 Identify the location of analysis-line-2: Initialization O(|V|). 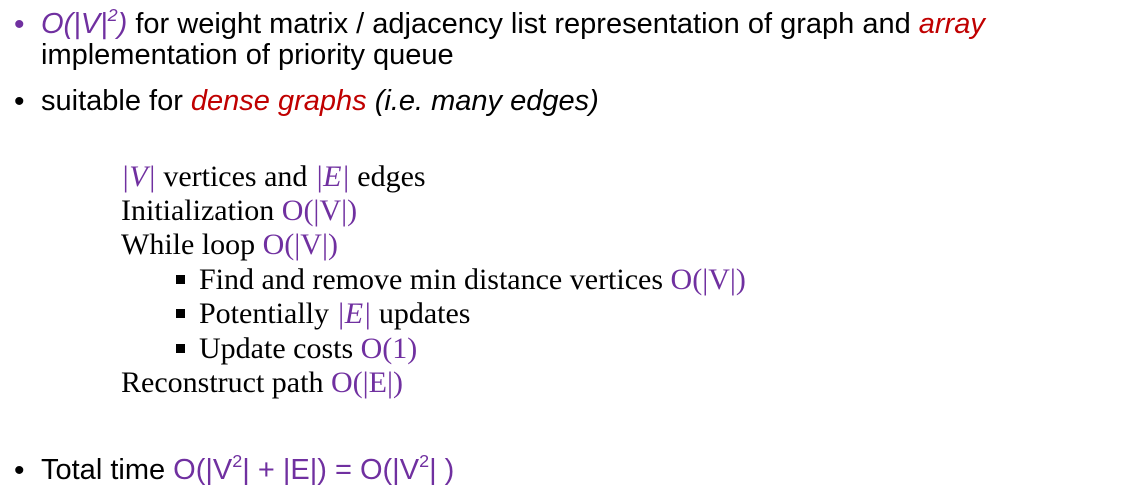
(239, 210).